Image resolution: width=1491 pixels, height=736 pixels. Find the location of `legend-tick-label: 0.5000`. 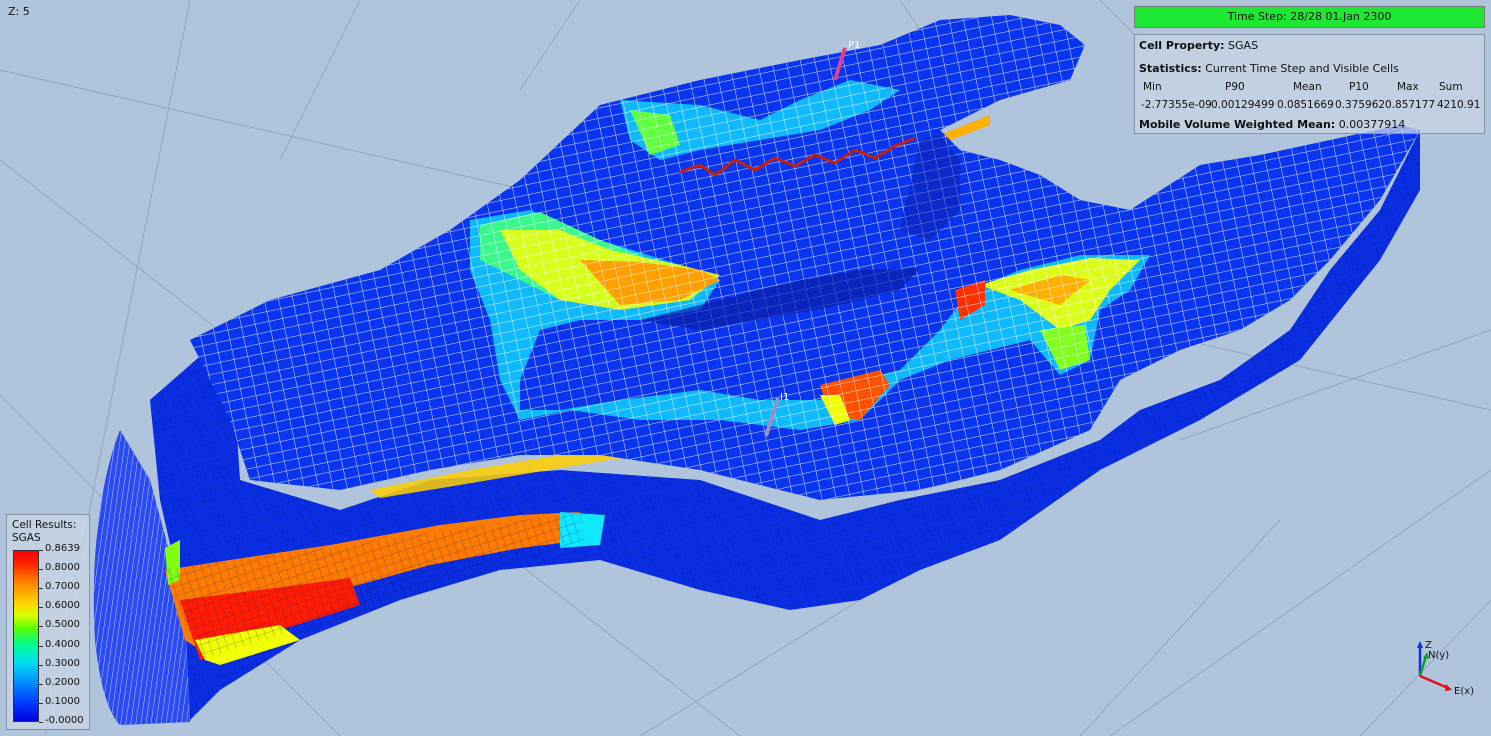

legend-tick-label: 0.5000 is located at coordinates (62, 625).